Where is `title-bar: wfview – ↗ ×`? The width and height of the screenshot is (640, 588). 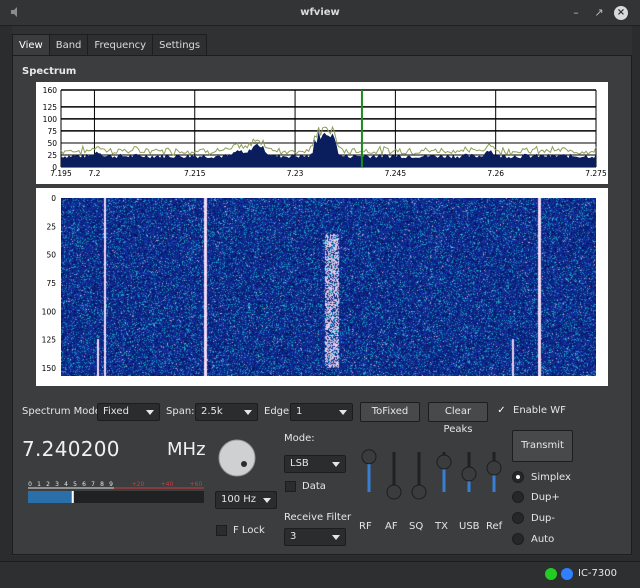
title-bar: wfview – ↗ × is located at coordinates (320, 13).